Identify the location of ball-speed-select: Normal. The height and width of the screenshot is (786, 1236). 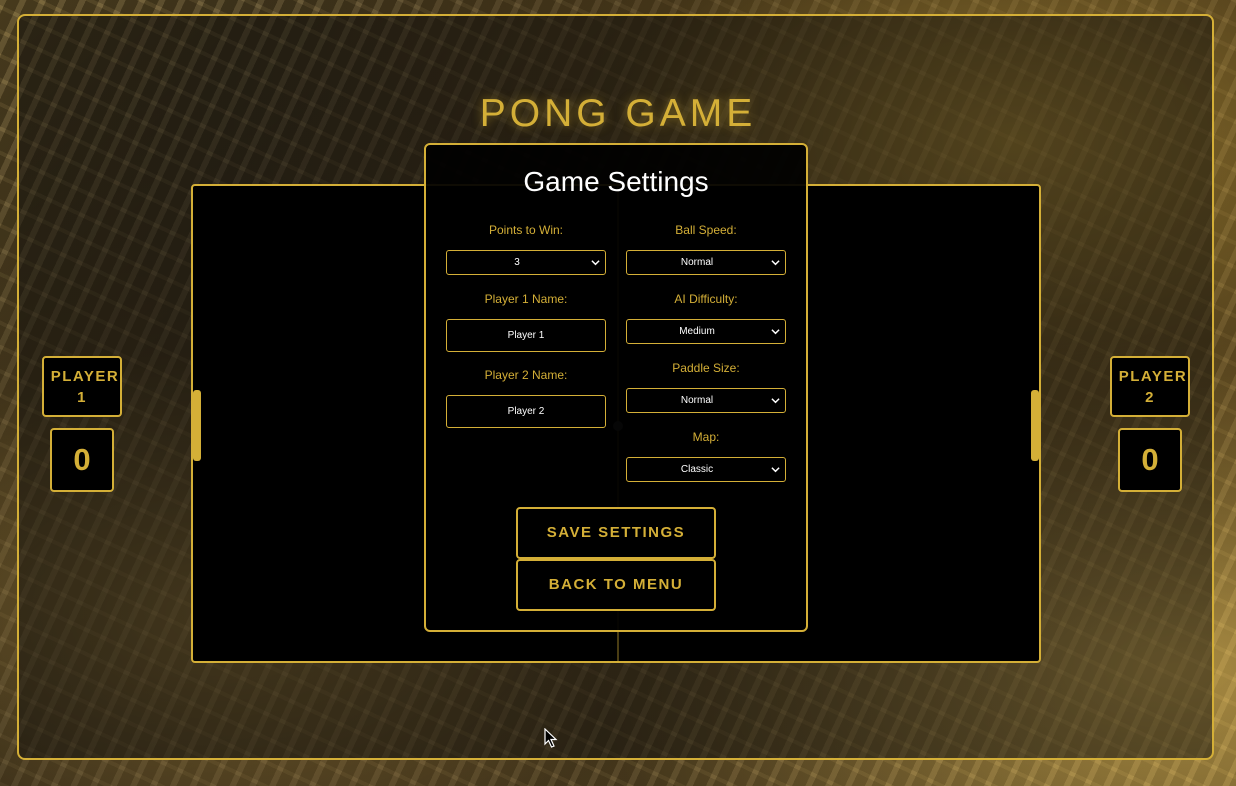
(706, 262).